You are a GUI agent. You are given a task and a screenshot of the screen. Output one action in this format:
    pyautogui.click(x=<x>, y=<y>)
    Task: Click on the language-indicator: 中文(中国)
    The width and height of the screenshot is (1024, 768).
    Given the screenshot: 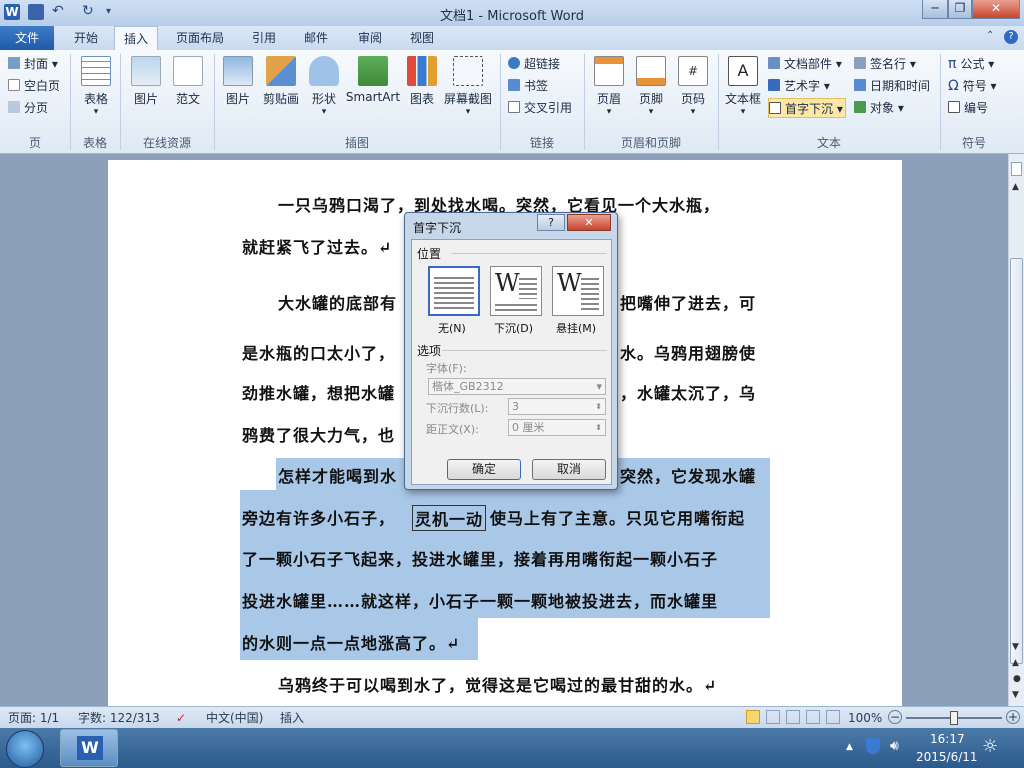 What is the action you would take?
    pyautogui.click(x=234, y=718)
    